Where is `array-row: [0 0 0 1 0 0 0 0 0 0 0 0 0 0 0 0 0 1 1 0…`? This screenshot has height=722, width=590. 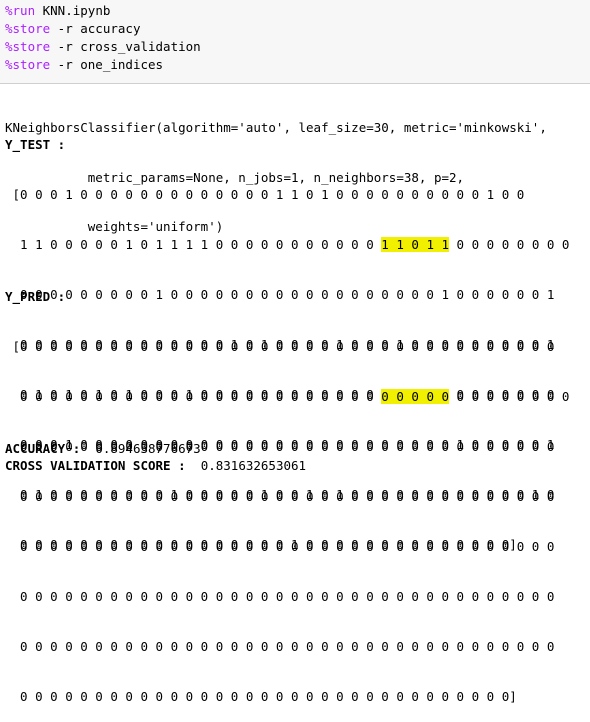 array-row: [0 0 0 1 0 0 0 0 0 0 0 0 0 0 0 0 0 1 1 0… is located at coordinates (265, 194).